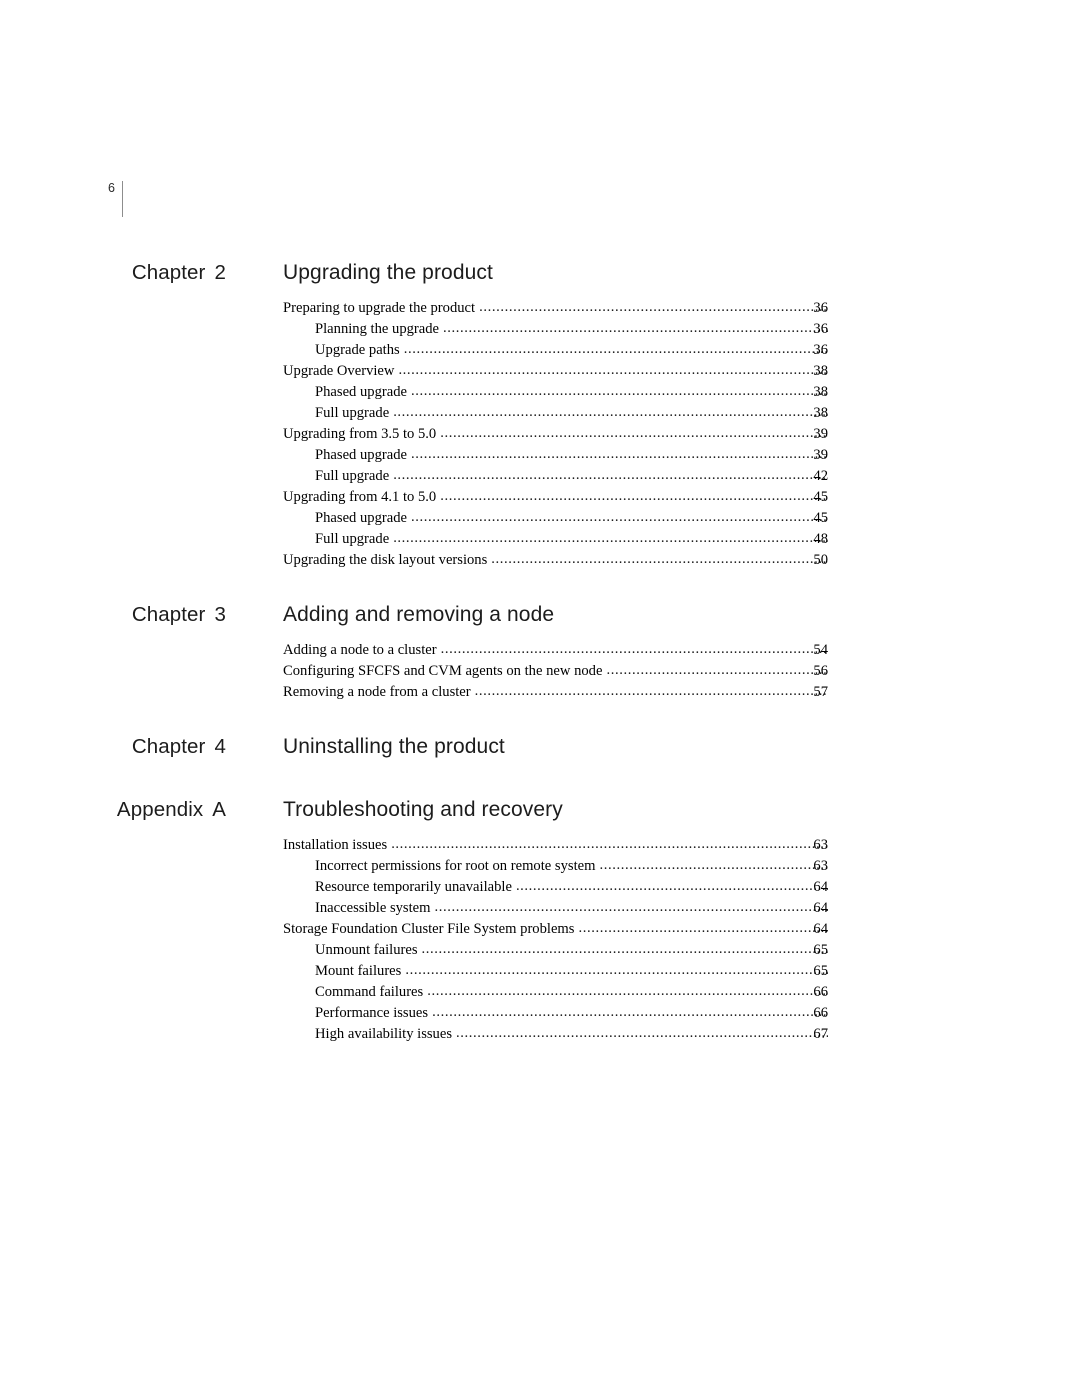  Describe the element at coordinates (820, 650) in the screenshot. I see `toc-entry-page-number: 54` at that location.